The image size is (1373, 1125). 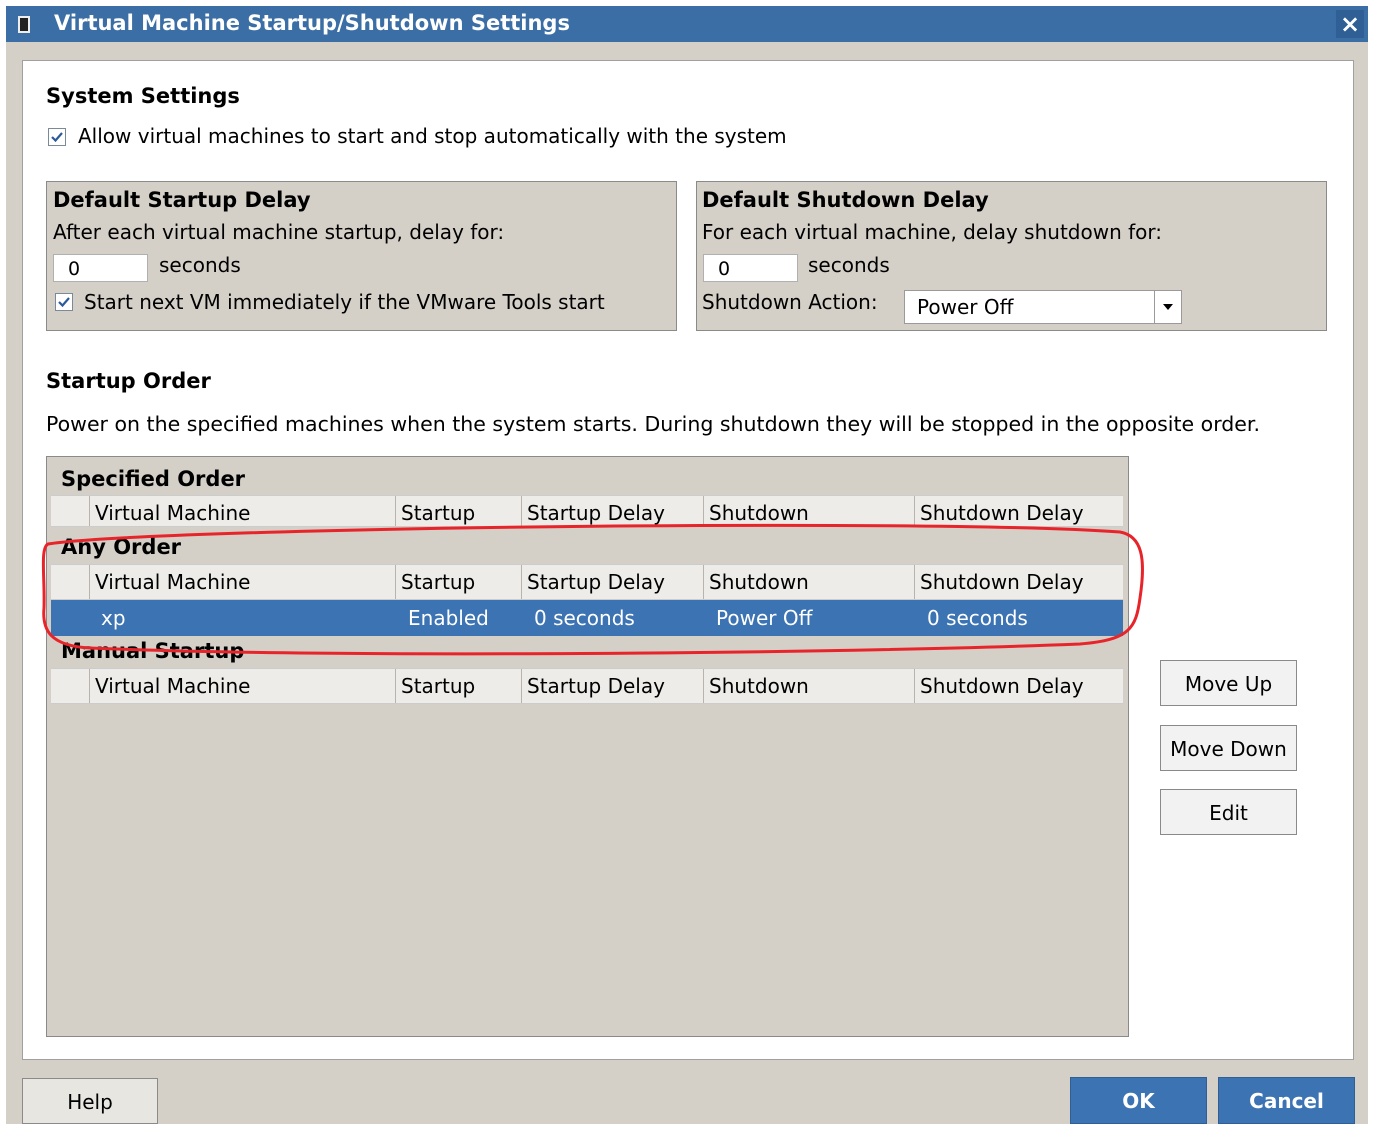 I want to click on cell-startup-delay: 0 seconds, so click(x=584, y=618).